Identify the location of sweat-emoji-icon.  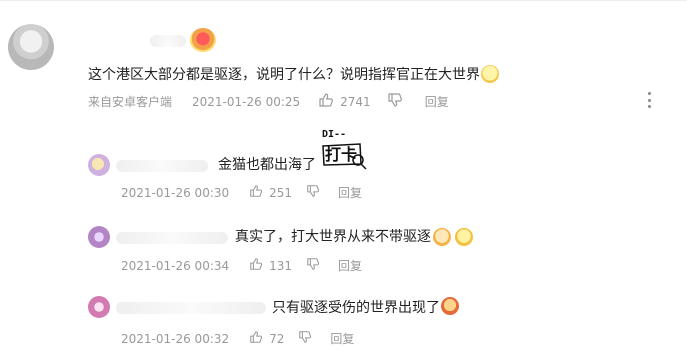
(464, 237).